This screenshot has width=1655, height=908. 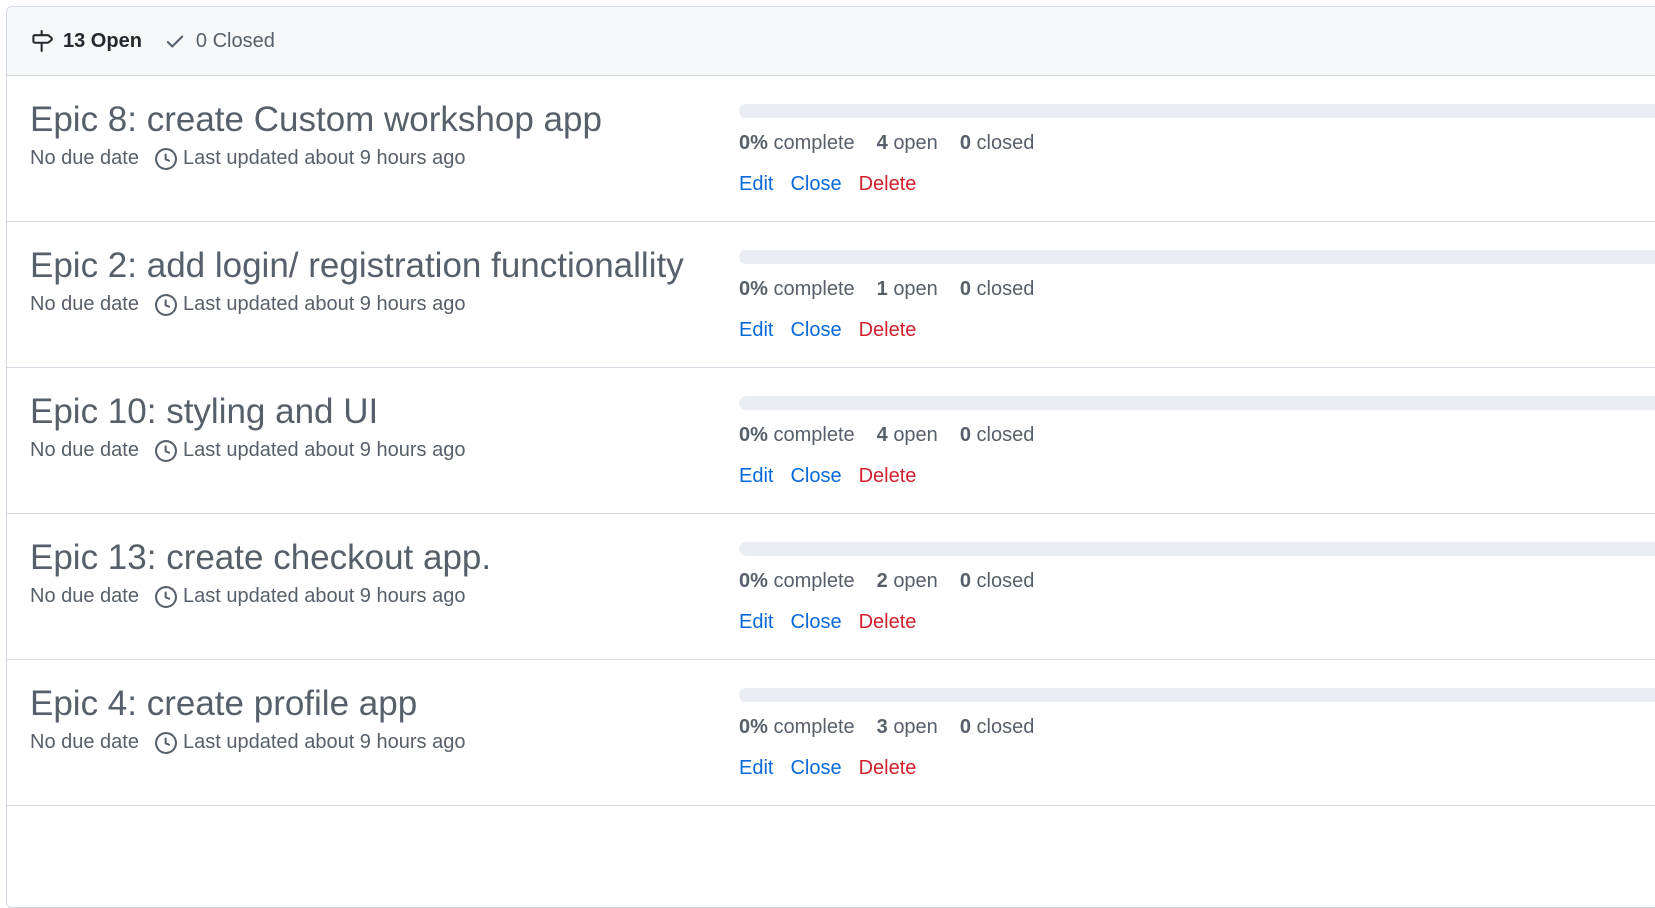 I want to click on milestone-stats: 0% complete 3 open 0 closed, so click(x=897, y=727).